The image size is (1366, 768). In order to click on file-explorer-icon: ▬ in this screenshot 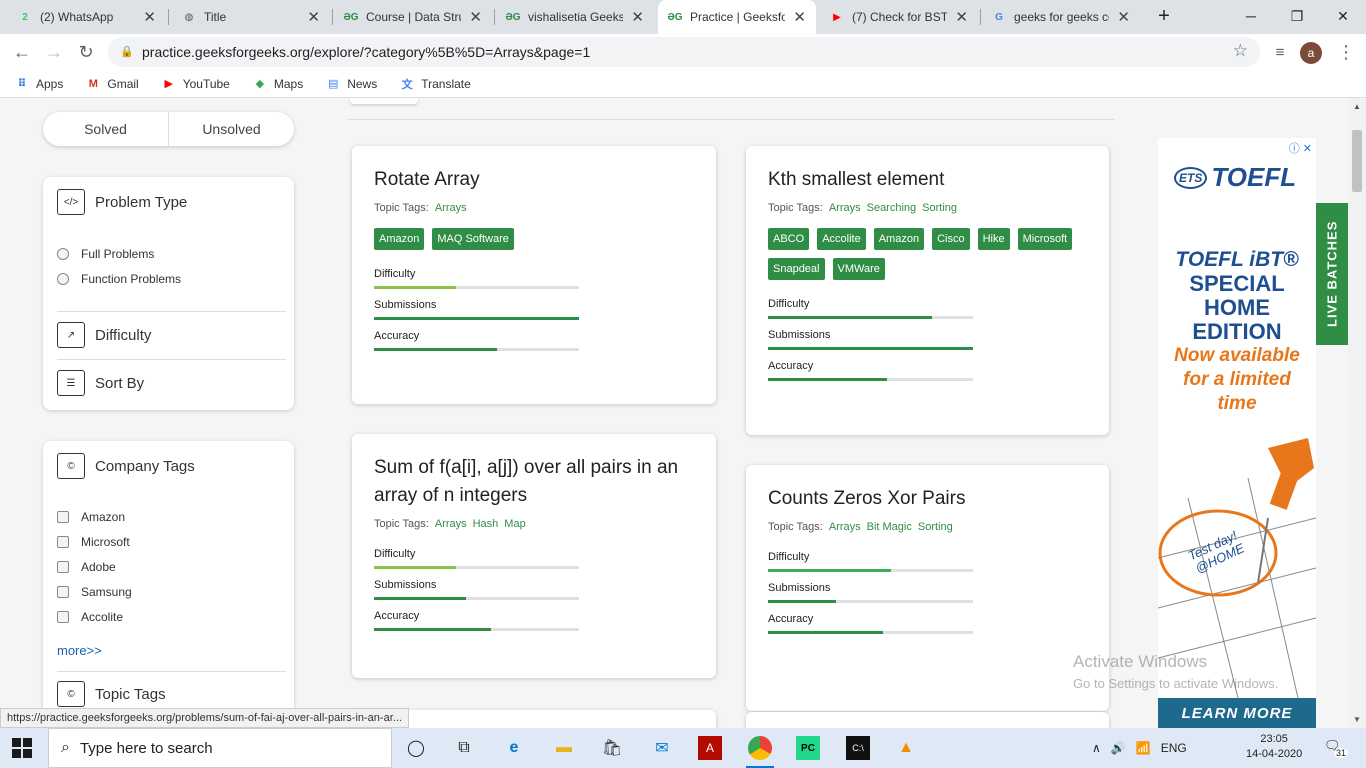, I will do `click(564, 748)`.